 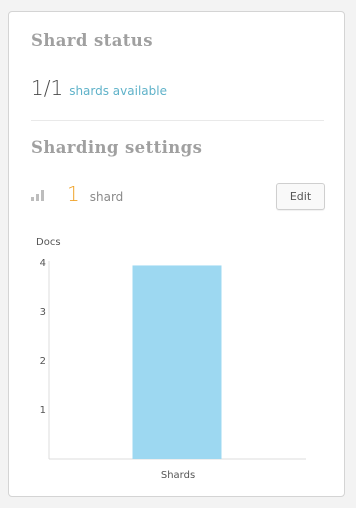 I want to click on y-axis-label: Docs, so click(x=48, y=242).